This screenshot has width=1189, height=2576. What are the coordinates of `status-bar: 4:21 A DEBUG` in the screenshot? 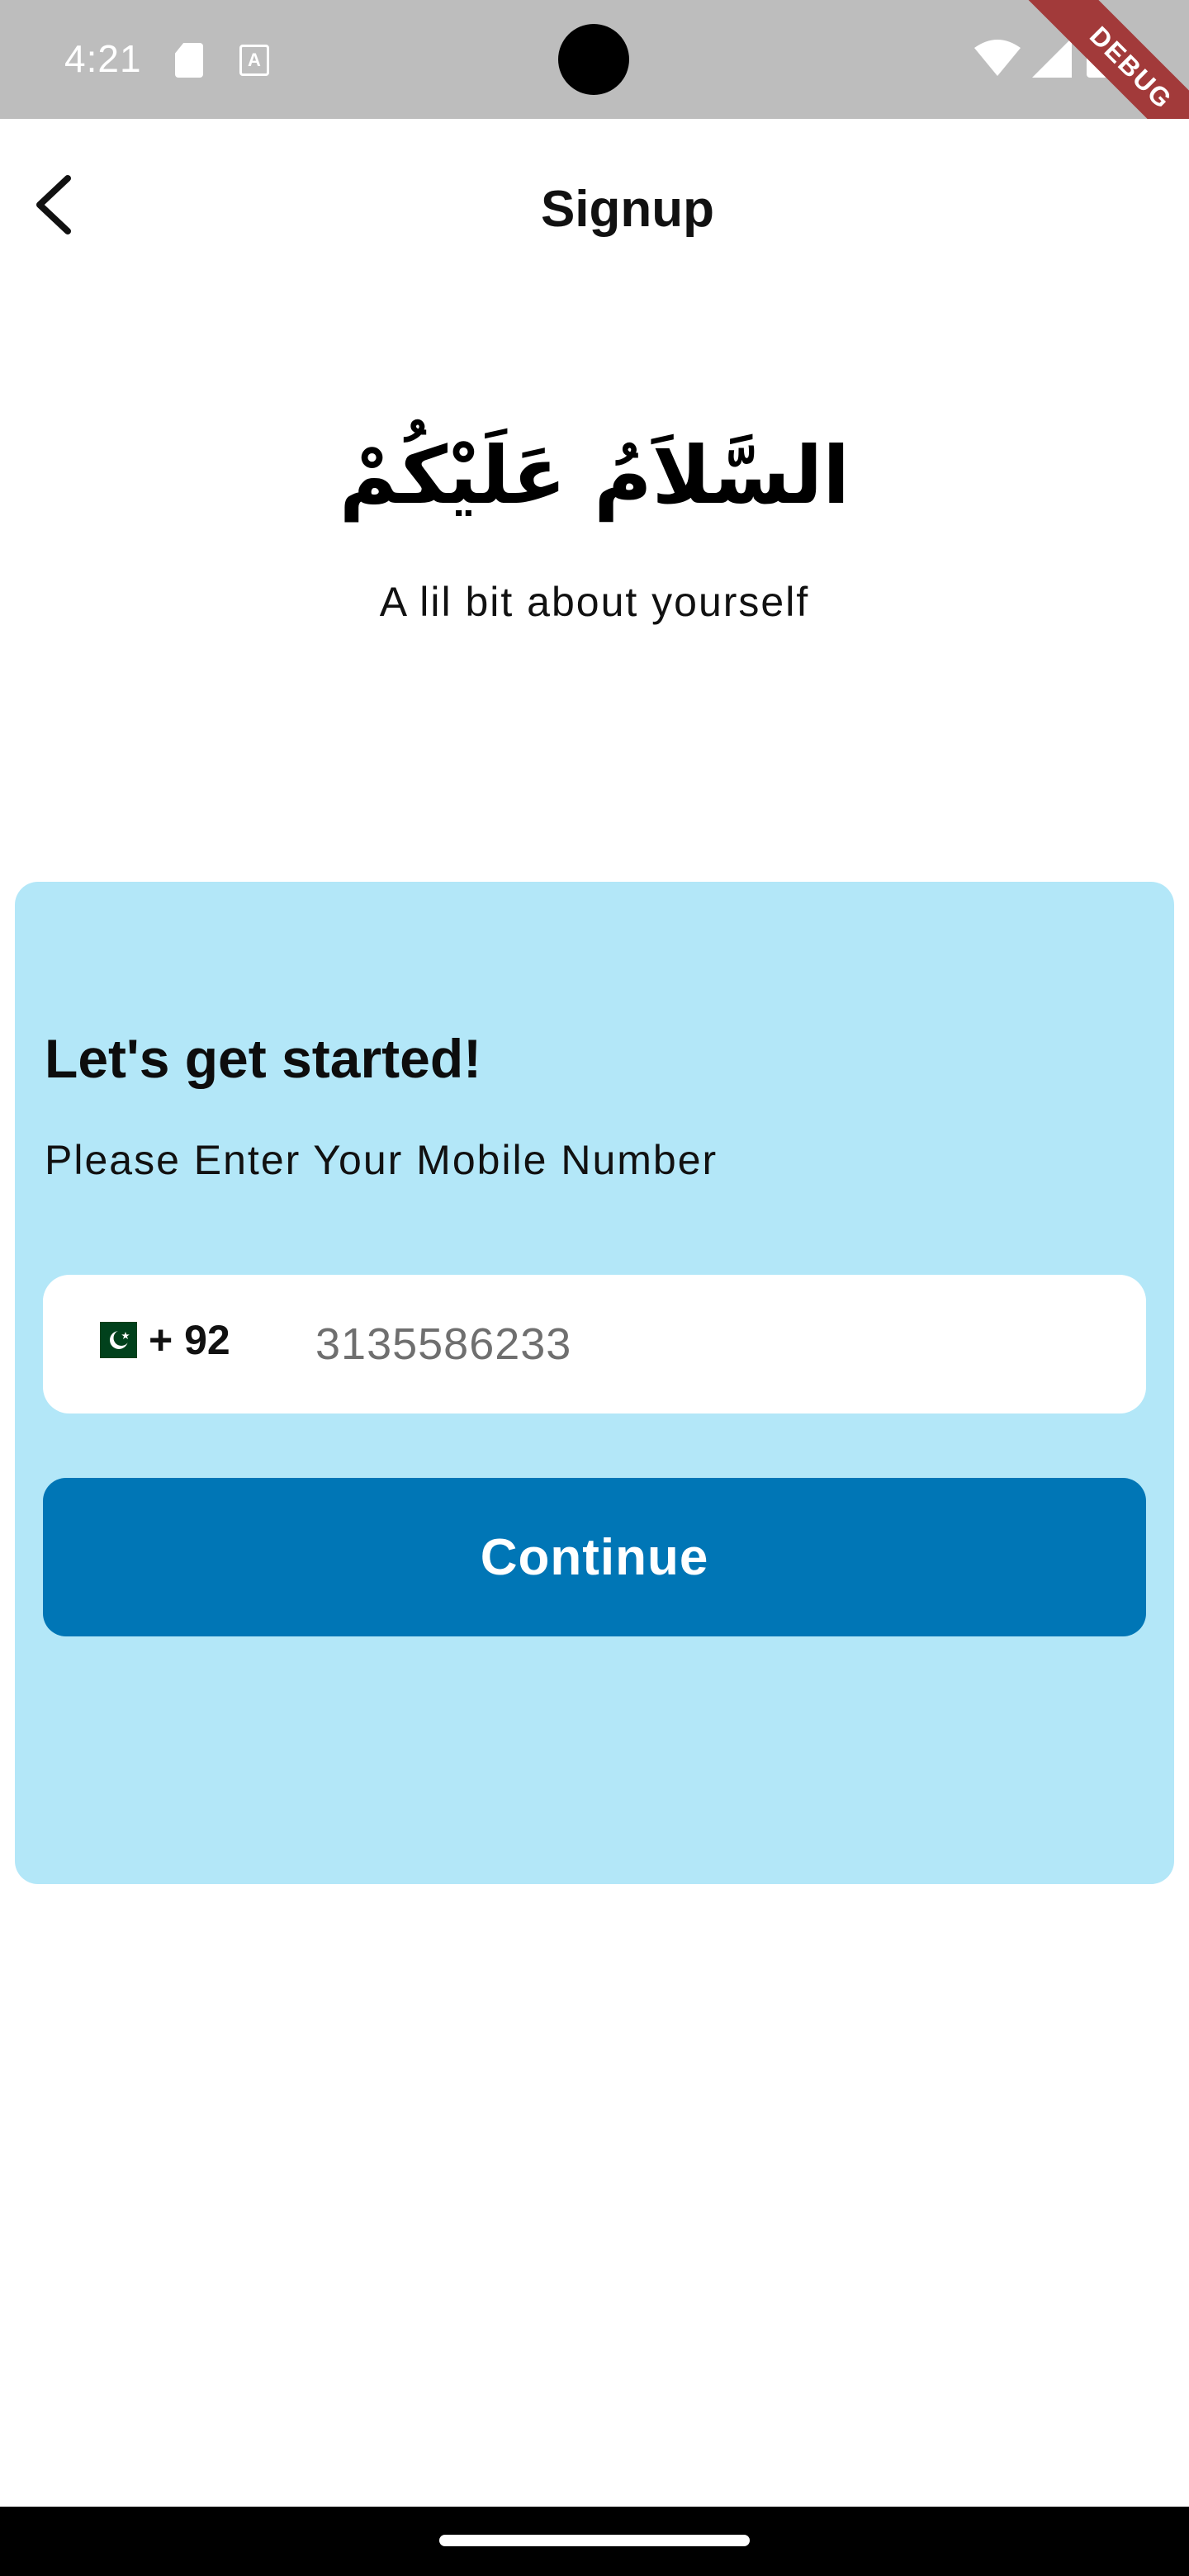 It's located at (594, 95).